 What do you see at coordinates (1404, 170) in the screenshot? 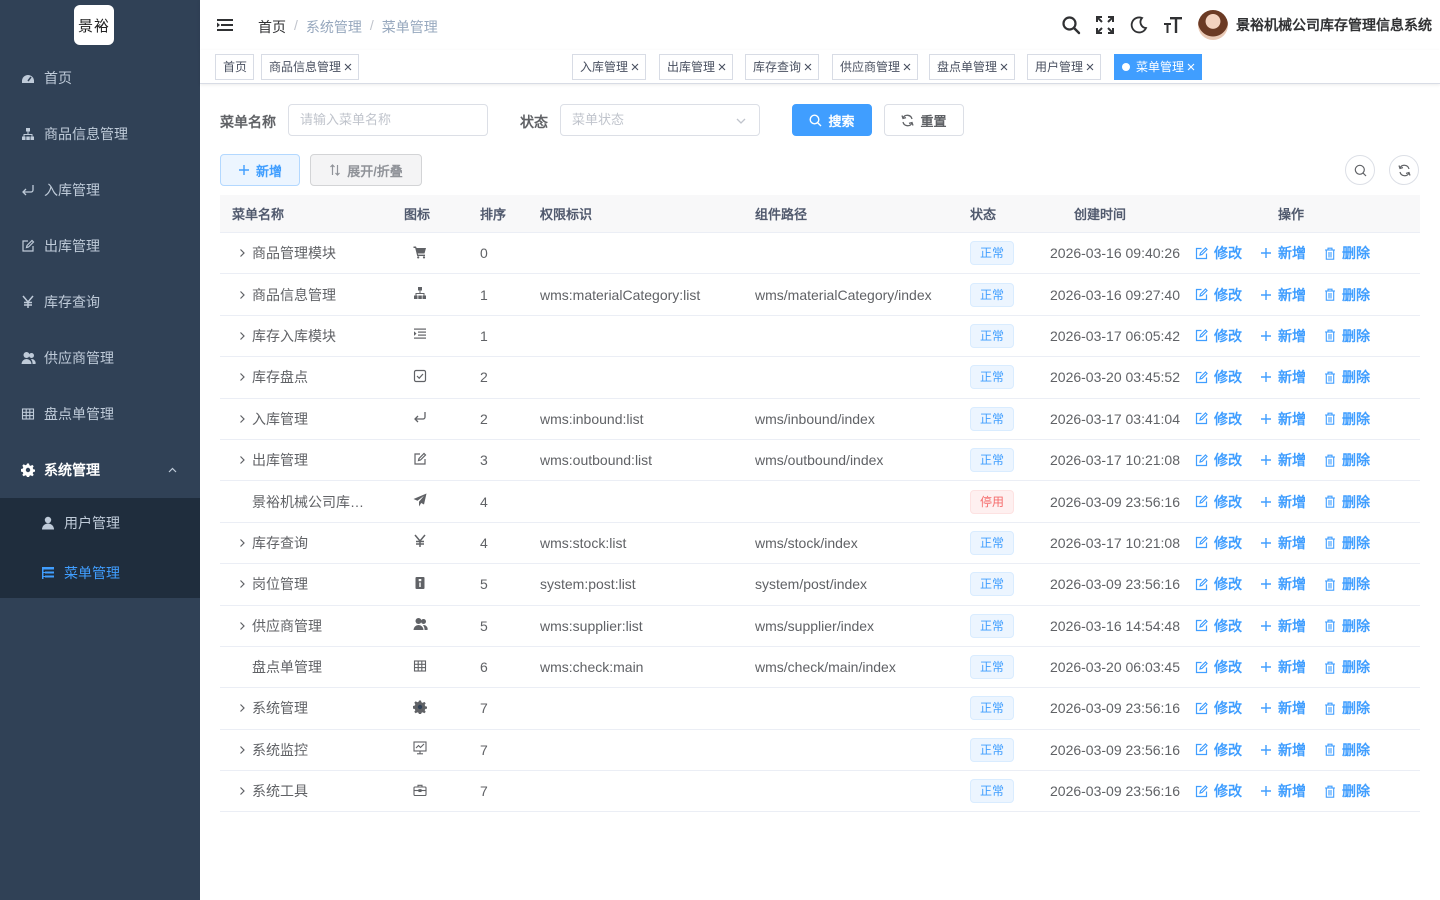
I see `refresh-table-button` at bounding box center [1404, 170].